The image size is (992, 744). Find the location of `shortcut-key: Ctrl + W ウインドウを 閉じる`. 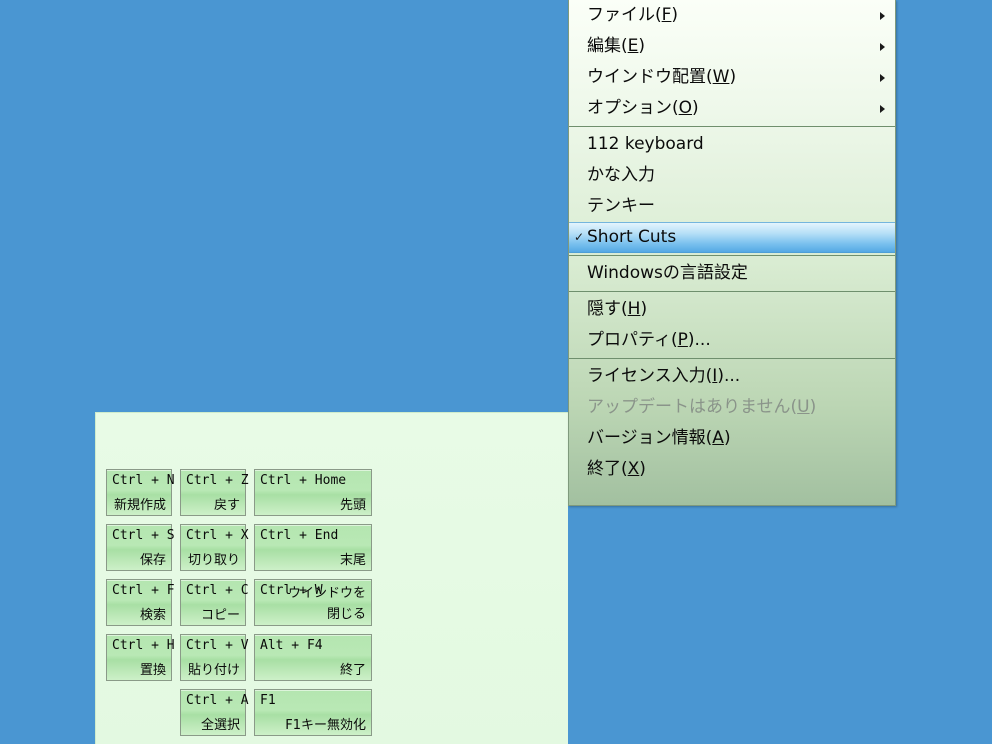

shortcut-key: Ctrl + W ウインドウを 閉じる is located at coordinates (313, 602).